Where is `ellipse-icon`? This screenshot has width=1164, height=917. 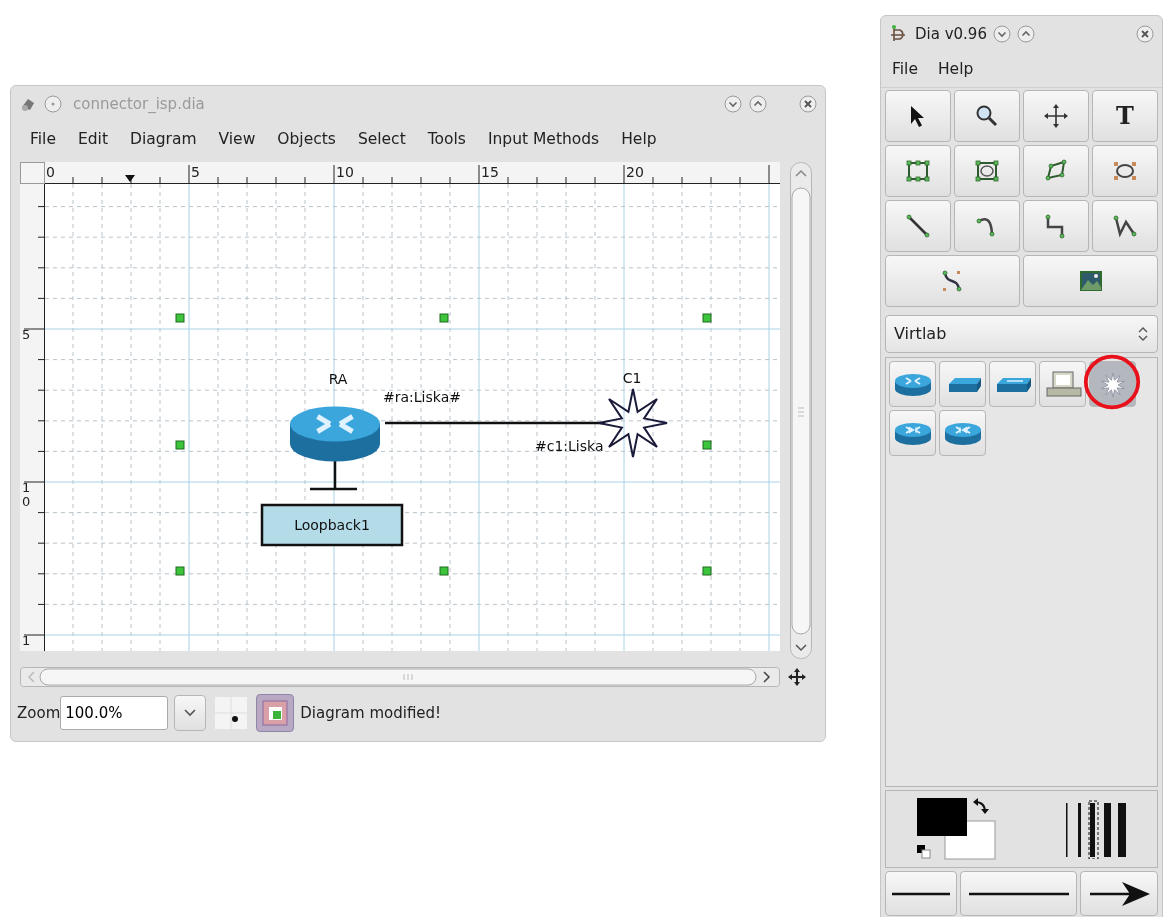
ellipse-icon is located at coordinates (987, 171).